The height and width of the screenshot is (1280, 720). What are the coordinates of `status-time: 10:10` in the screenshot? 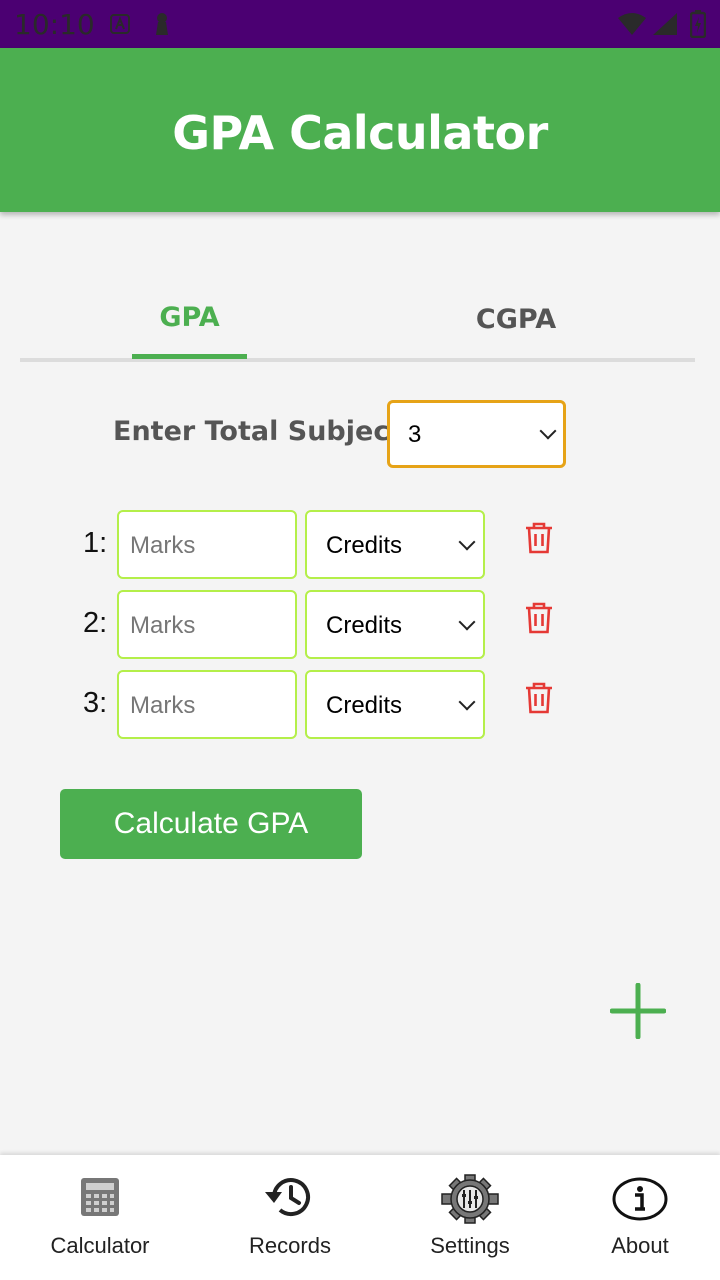 It's located at (54, 24).